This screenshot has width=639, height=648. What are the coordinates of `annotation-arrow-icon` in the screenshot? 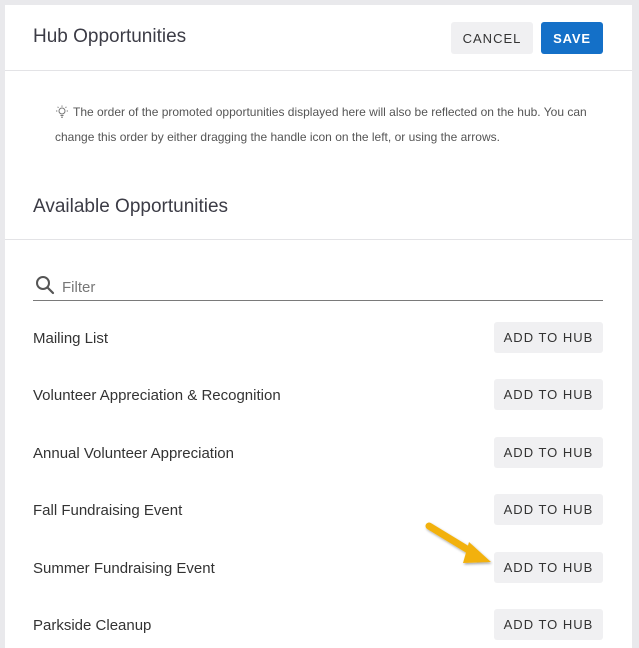 It's located at (459, 546).